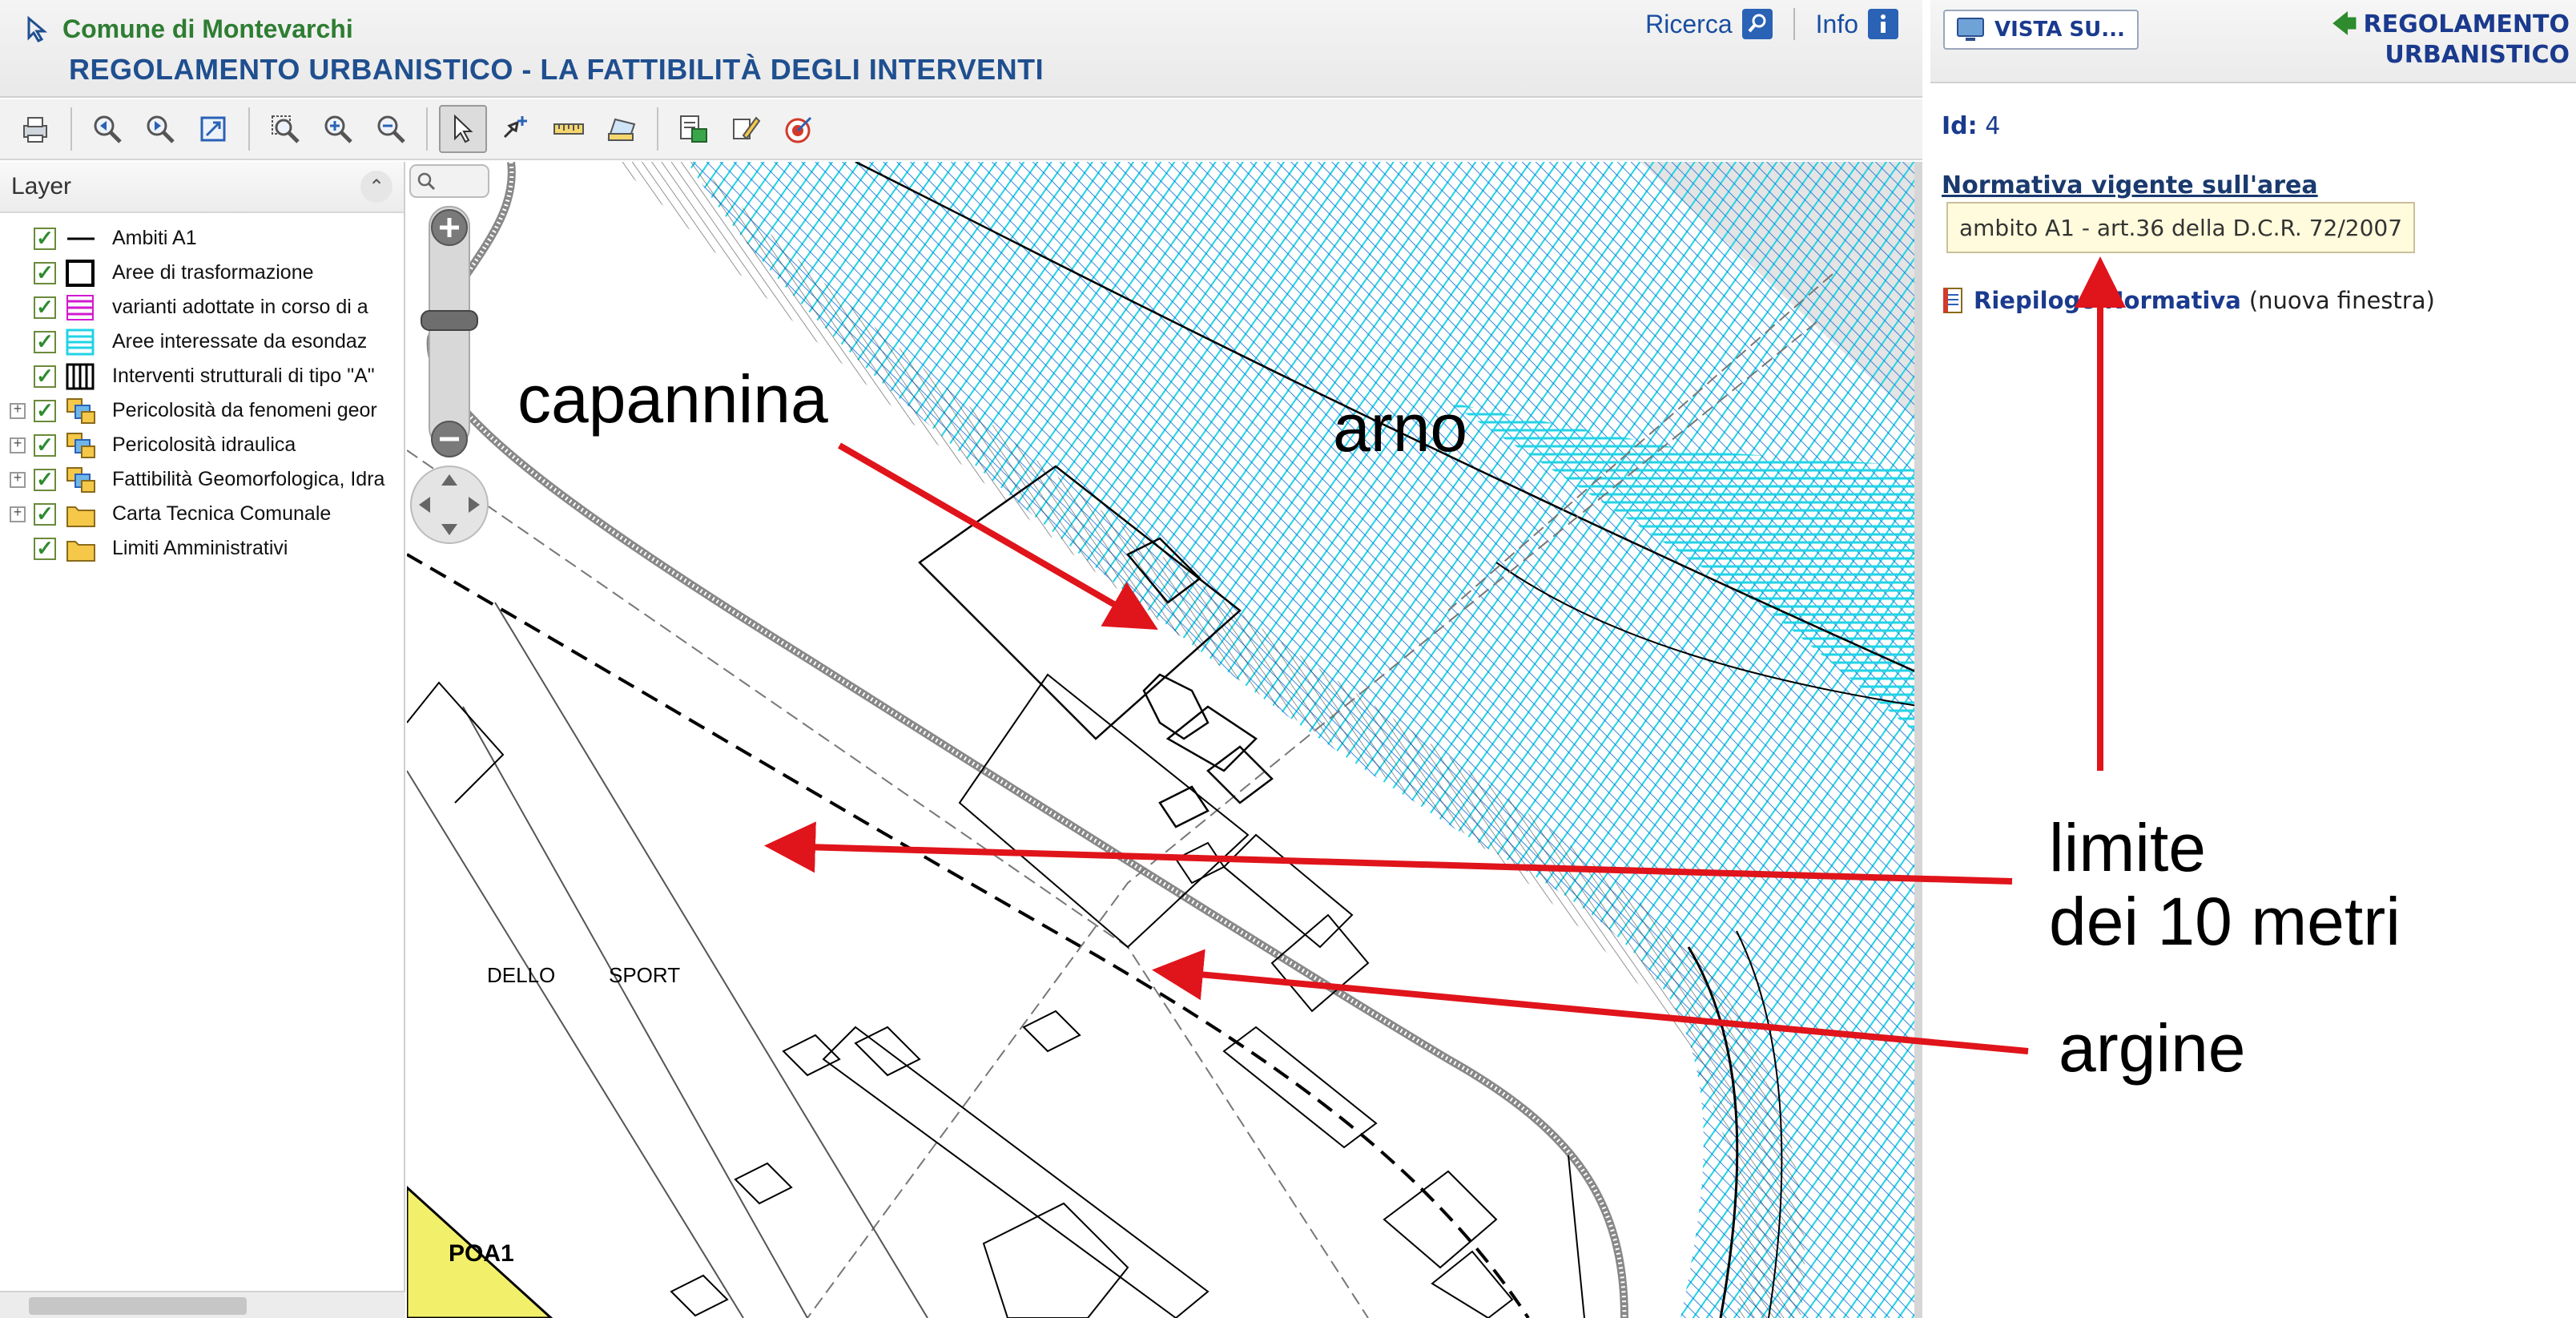 This screenshot has height=1318, width=2576. What do you see at coordinates (391, 129) in the screenshot?
I see `zoom-out-icon` at bounding box center [391, 129].